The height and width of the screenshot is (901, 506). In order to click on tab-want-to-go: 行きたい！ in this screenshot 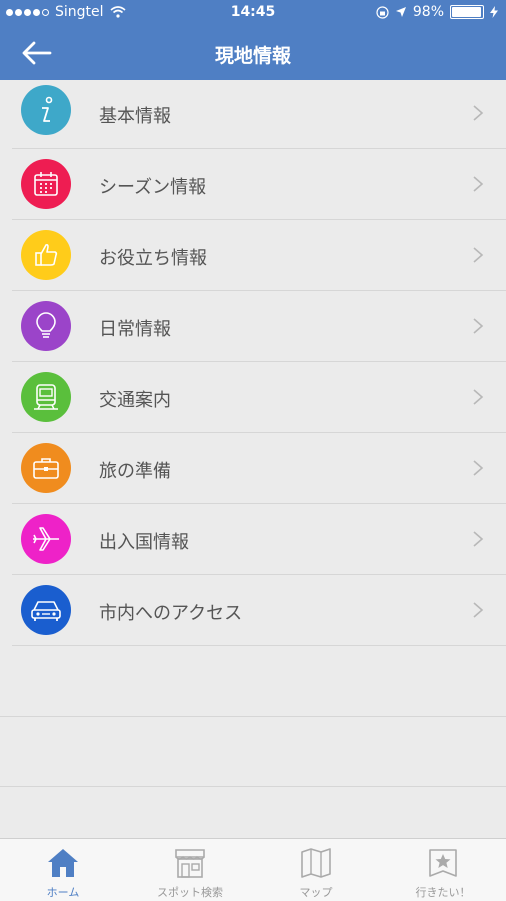, I will do `click(443, 870)`.